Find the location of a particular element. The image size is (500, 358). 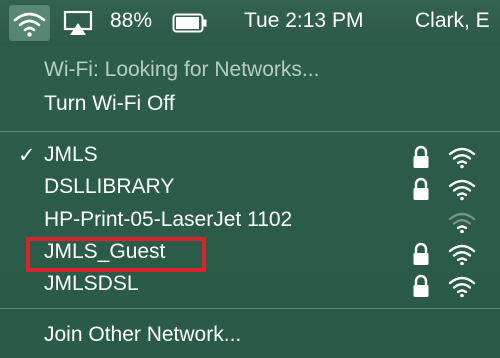

turn-wifi-off-item: Turn Wi-Fi Off is located at coordinates (109, 104).